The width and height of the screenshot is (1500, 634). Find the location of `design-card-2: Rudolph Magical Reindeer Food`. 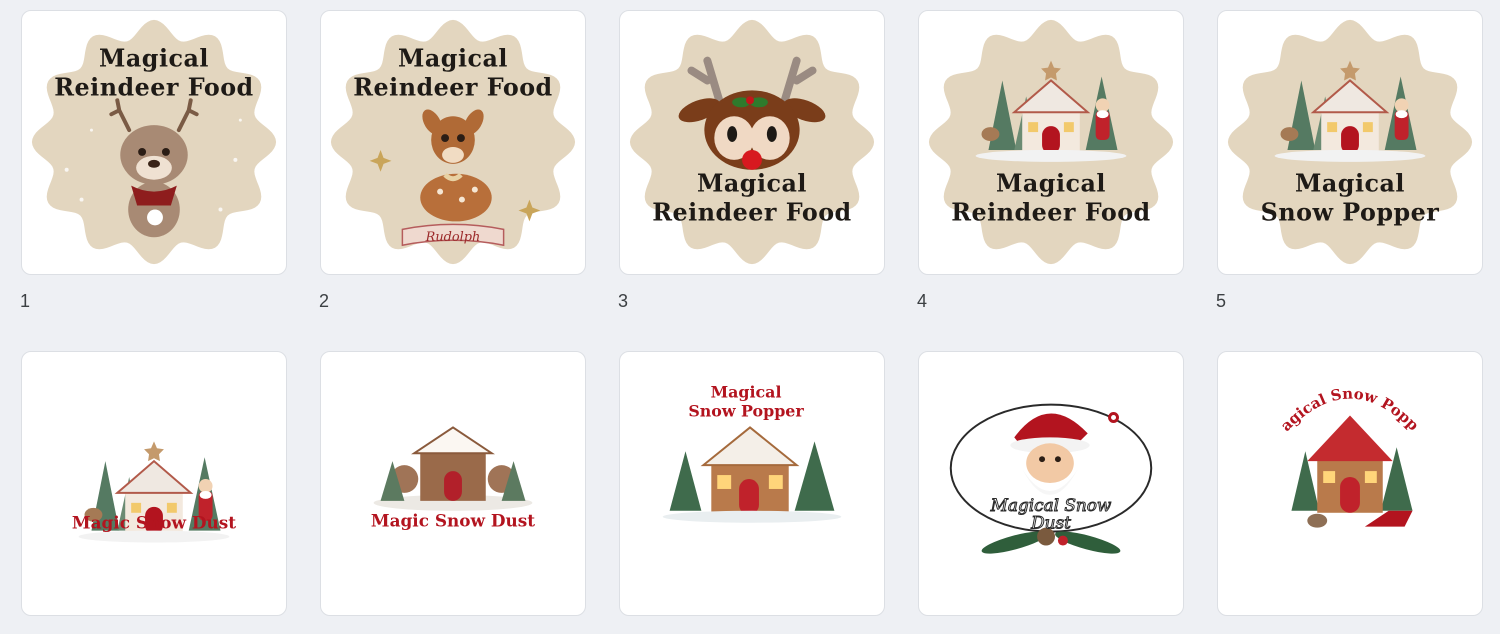

design-card-2: Rudolph Magical Reindeer Food is located at coordinates (453, 142).